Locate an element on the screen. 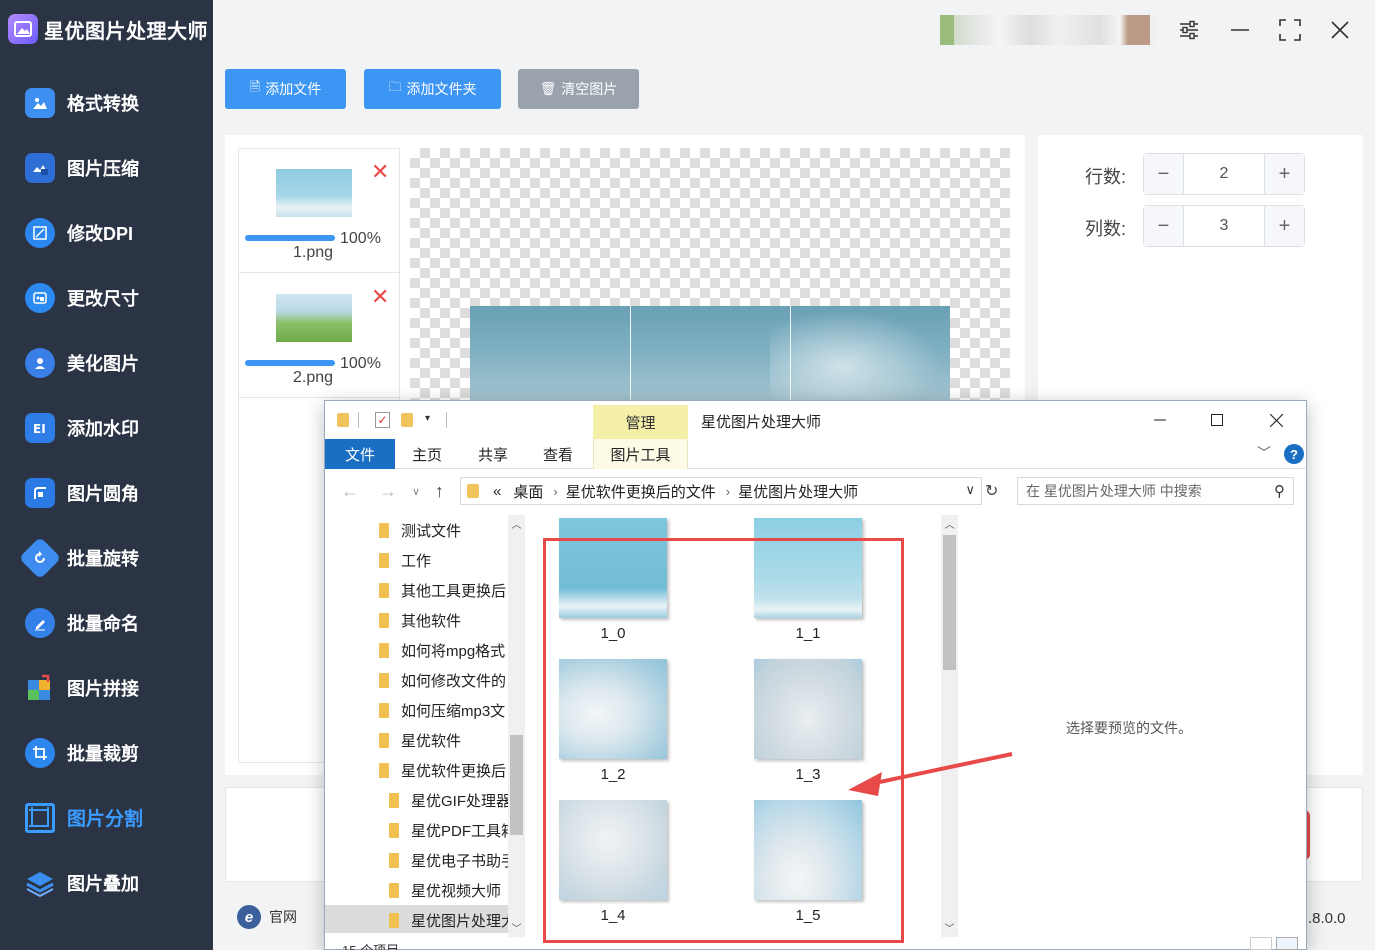  tree-item-label: 如何修改文件的 is located at coordinates (454, 681).